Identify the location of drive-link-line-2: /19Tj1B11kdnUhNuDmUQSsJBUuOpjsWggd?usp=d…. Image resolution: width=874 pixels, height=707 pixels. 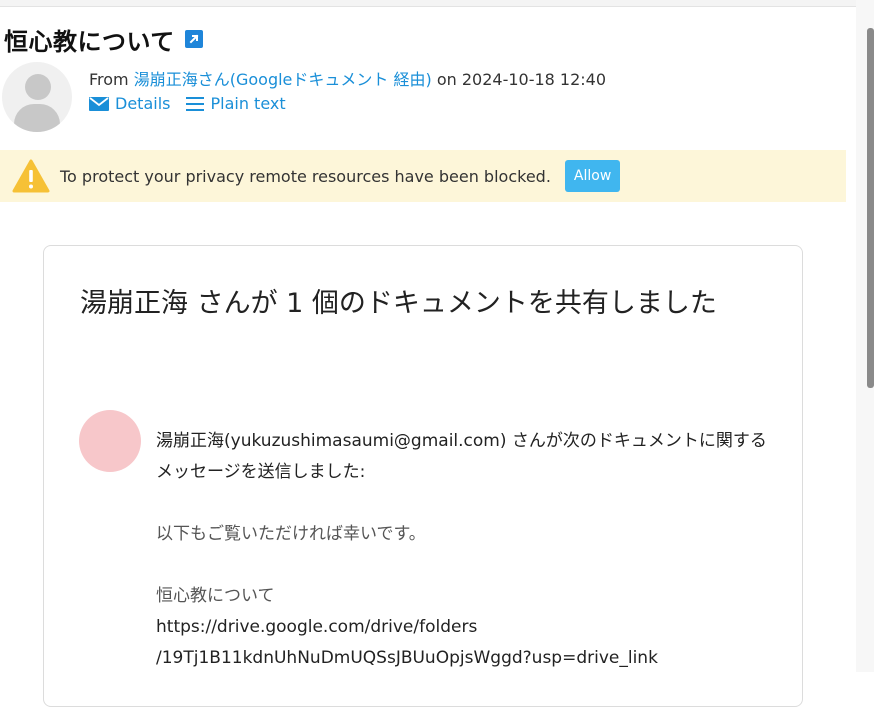
(466, 658).